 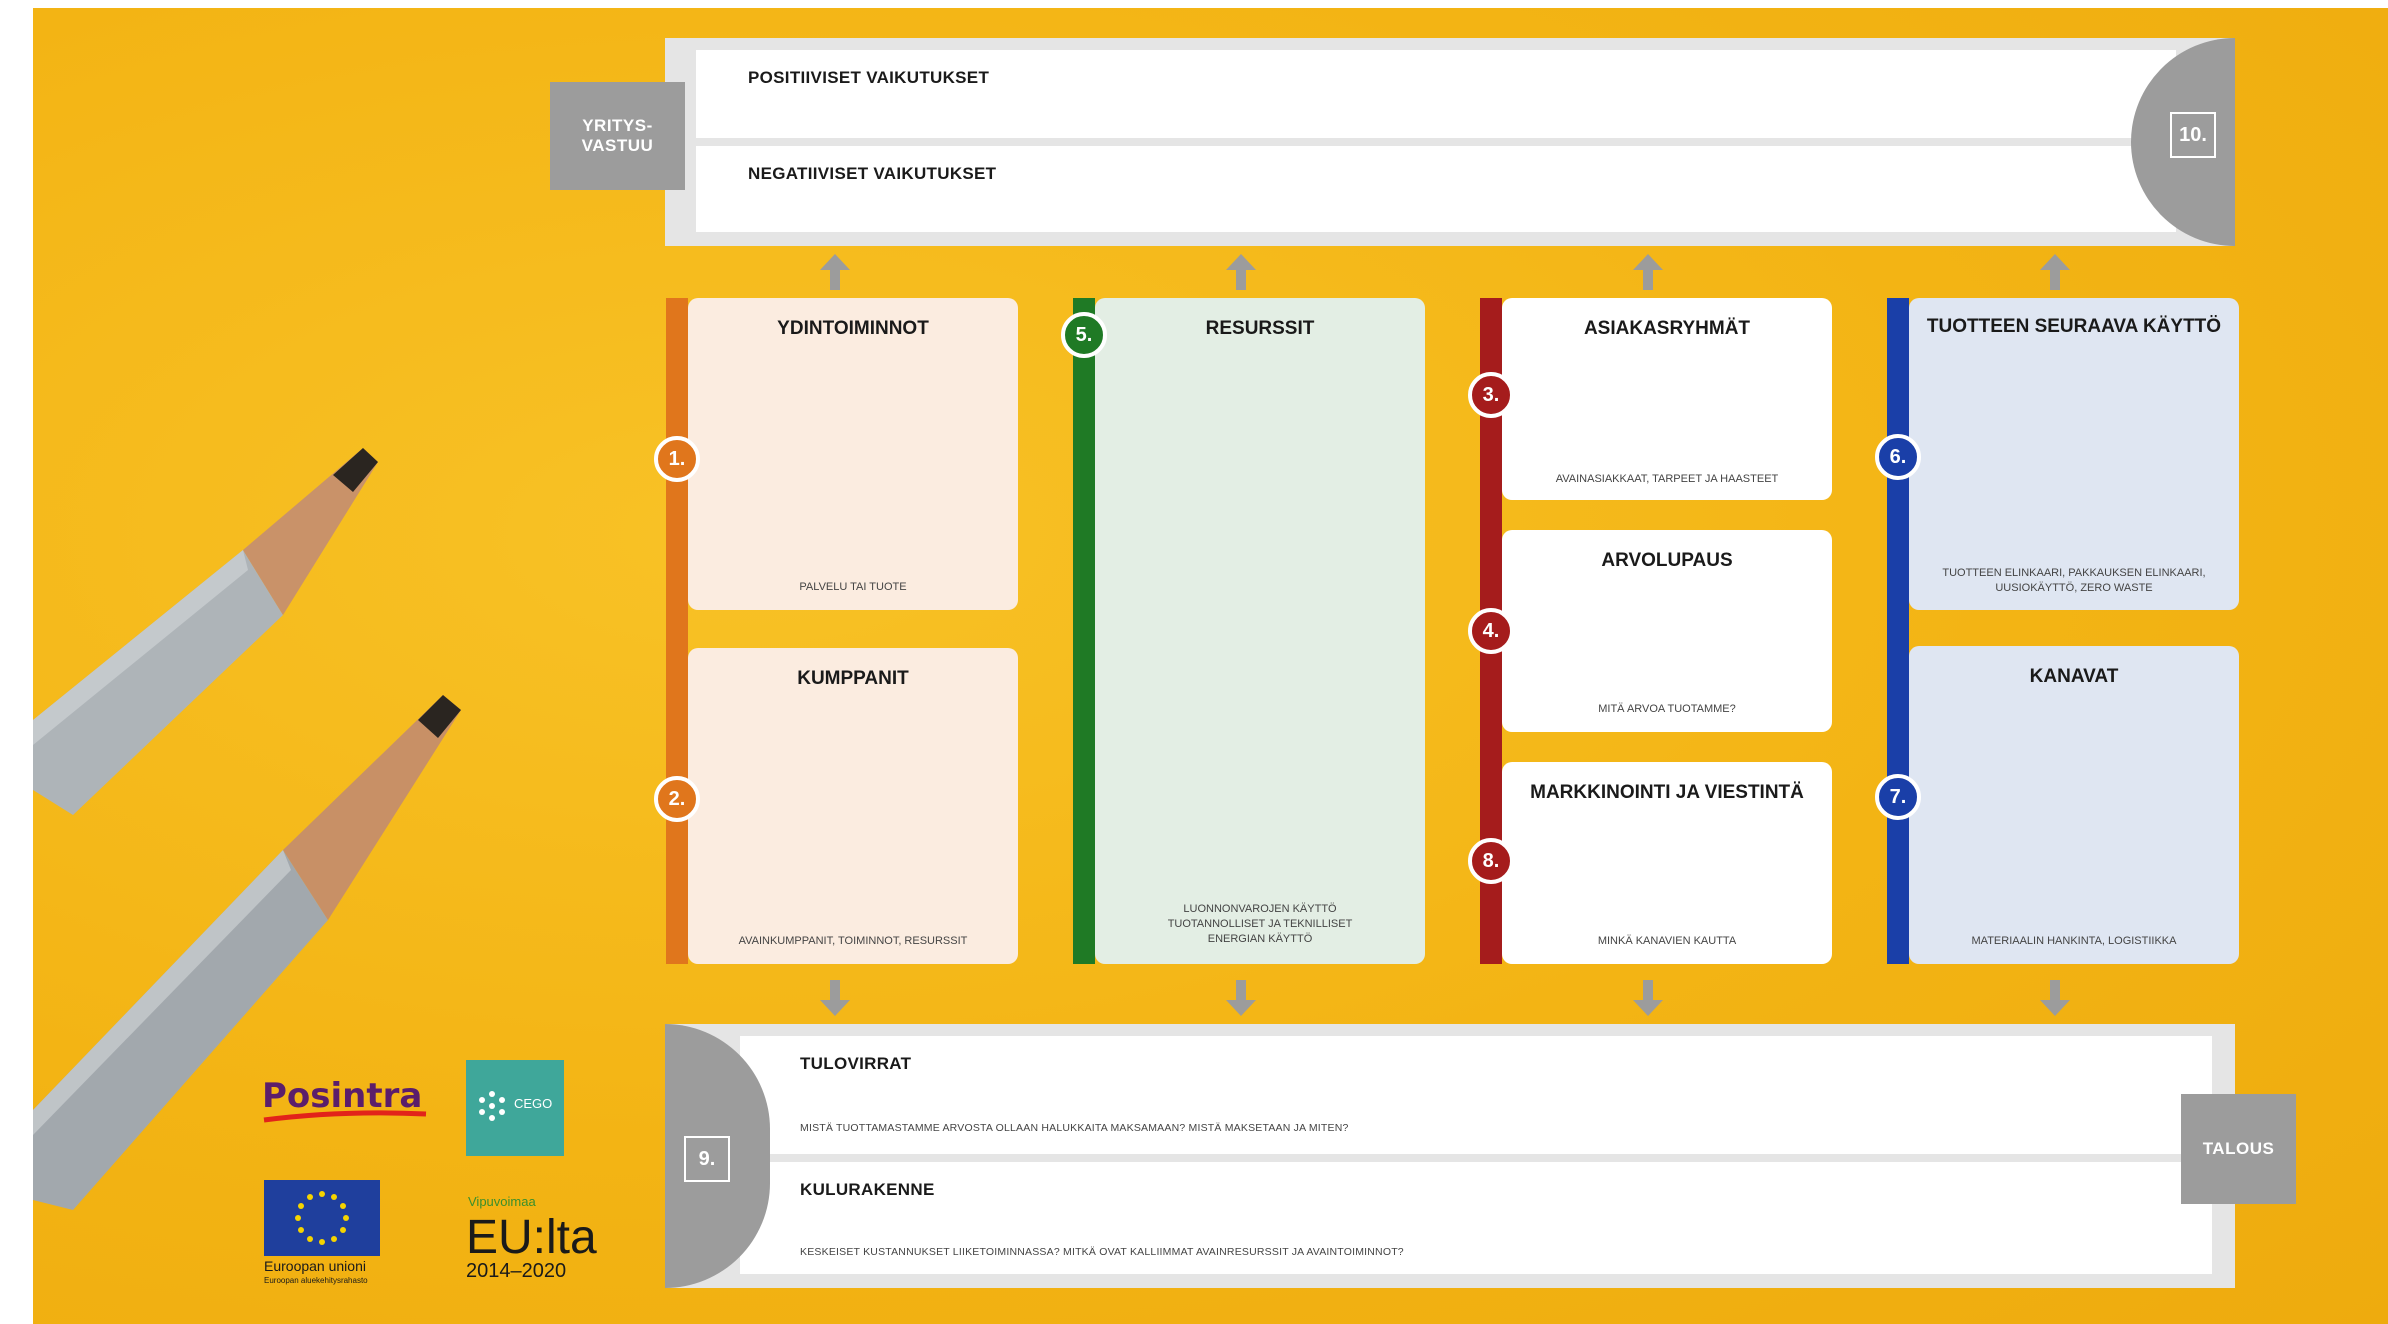 I want to click on column-2-bar, so click(x=1084, y=631).